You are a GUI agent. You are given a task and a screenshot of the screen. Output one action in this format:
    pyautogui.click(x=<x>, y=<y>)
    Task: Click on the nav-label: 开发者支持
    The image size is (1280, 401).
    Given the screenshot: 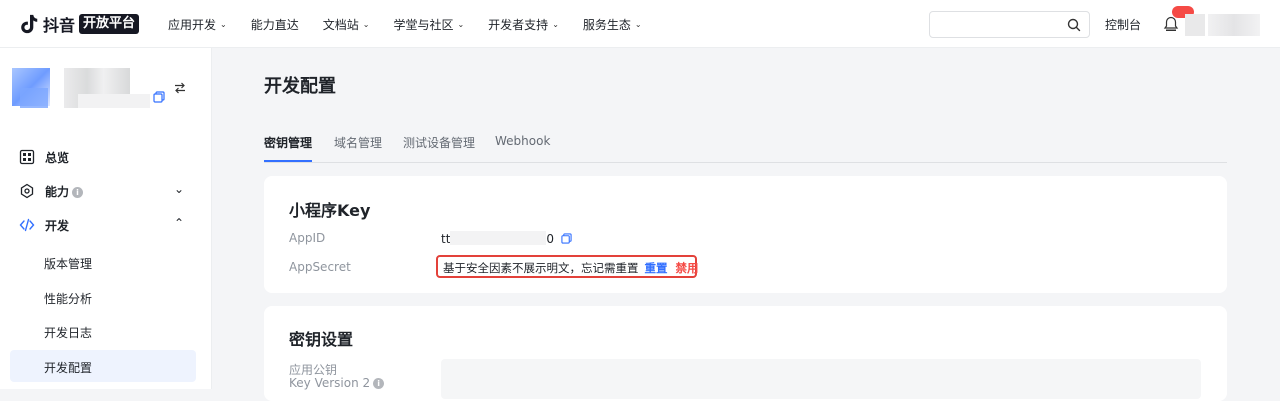 What is the action you would take?
    pyautogui.click(x=518, y=24)
    